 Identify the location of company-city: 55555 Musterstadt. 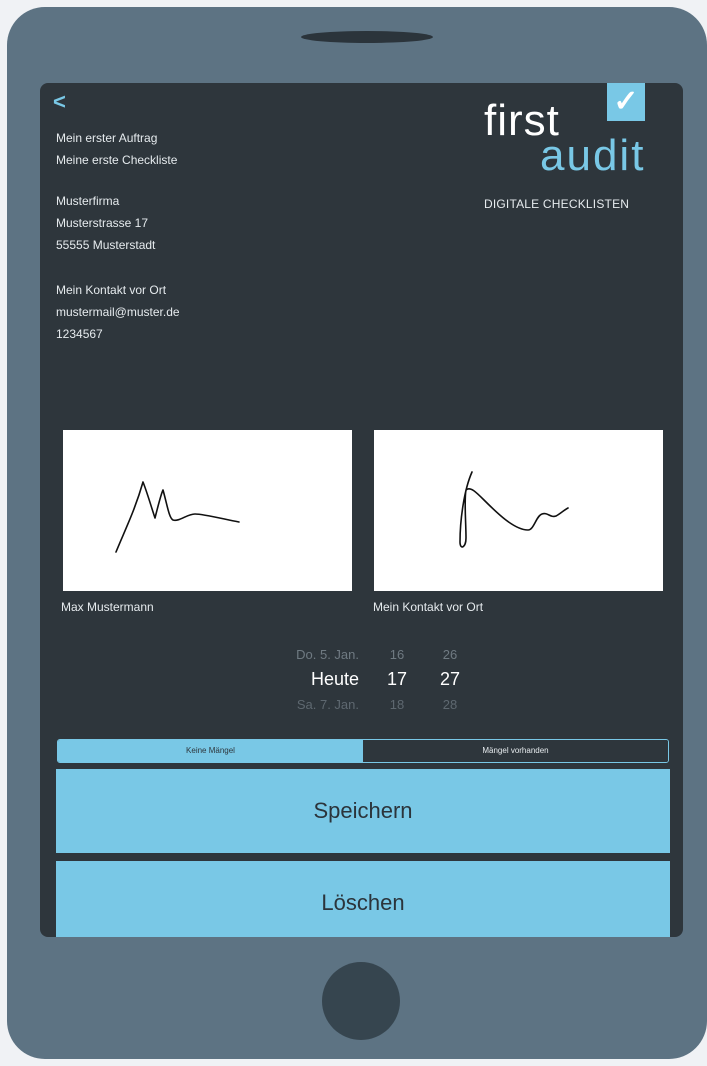
(106, 245).